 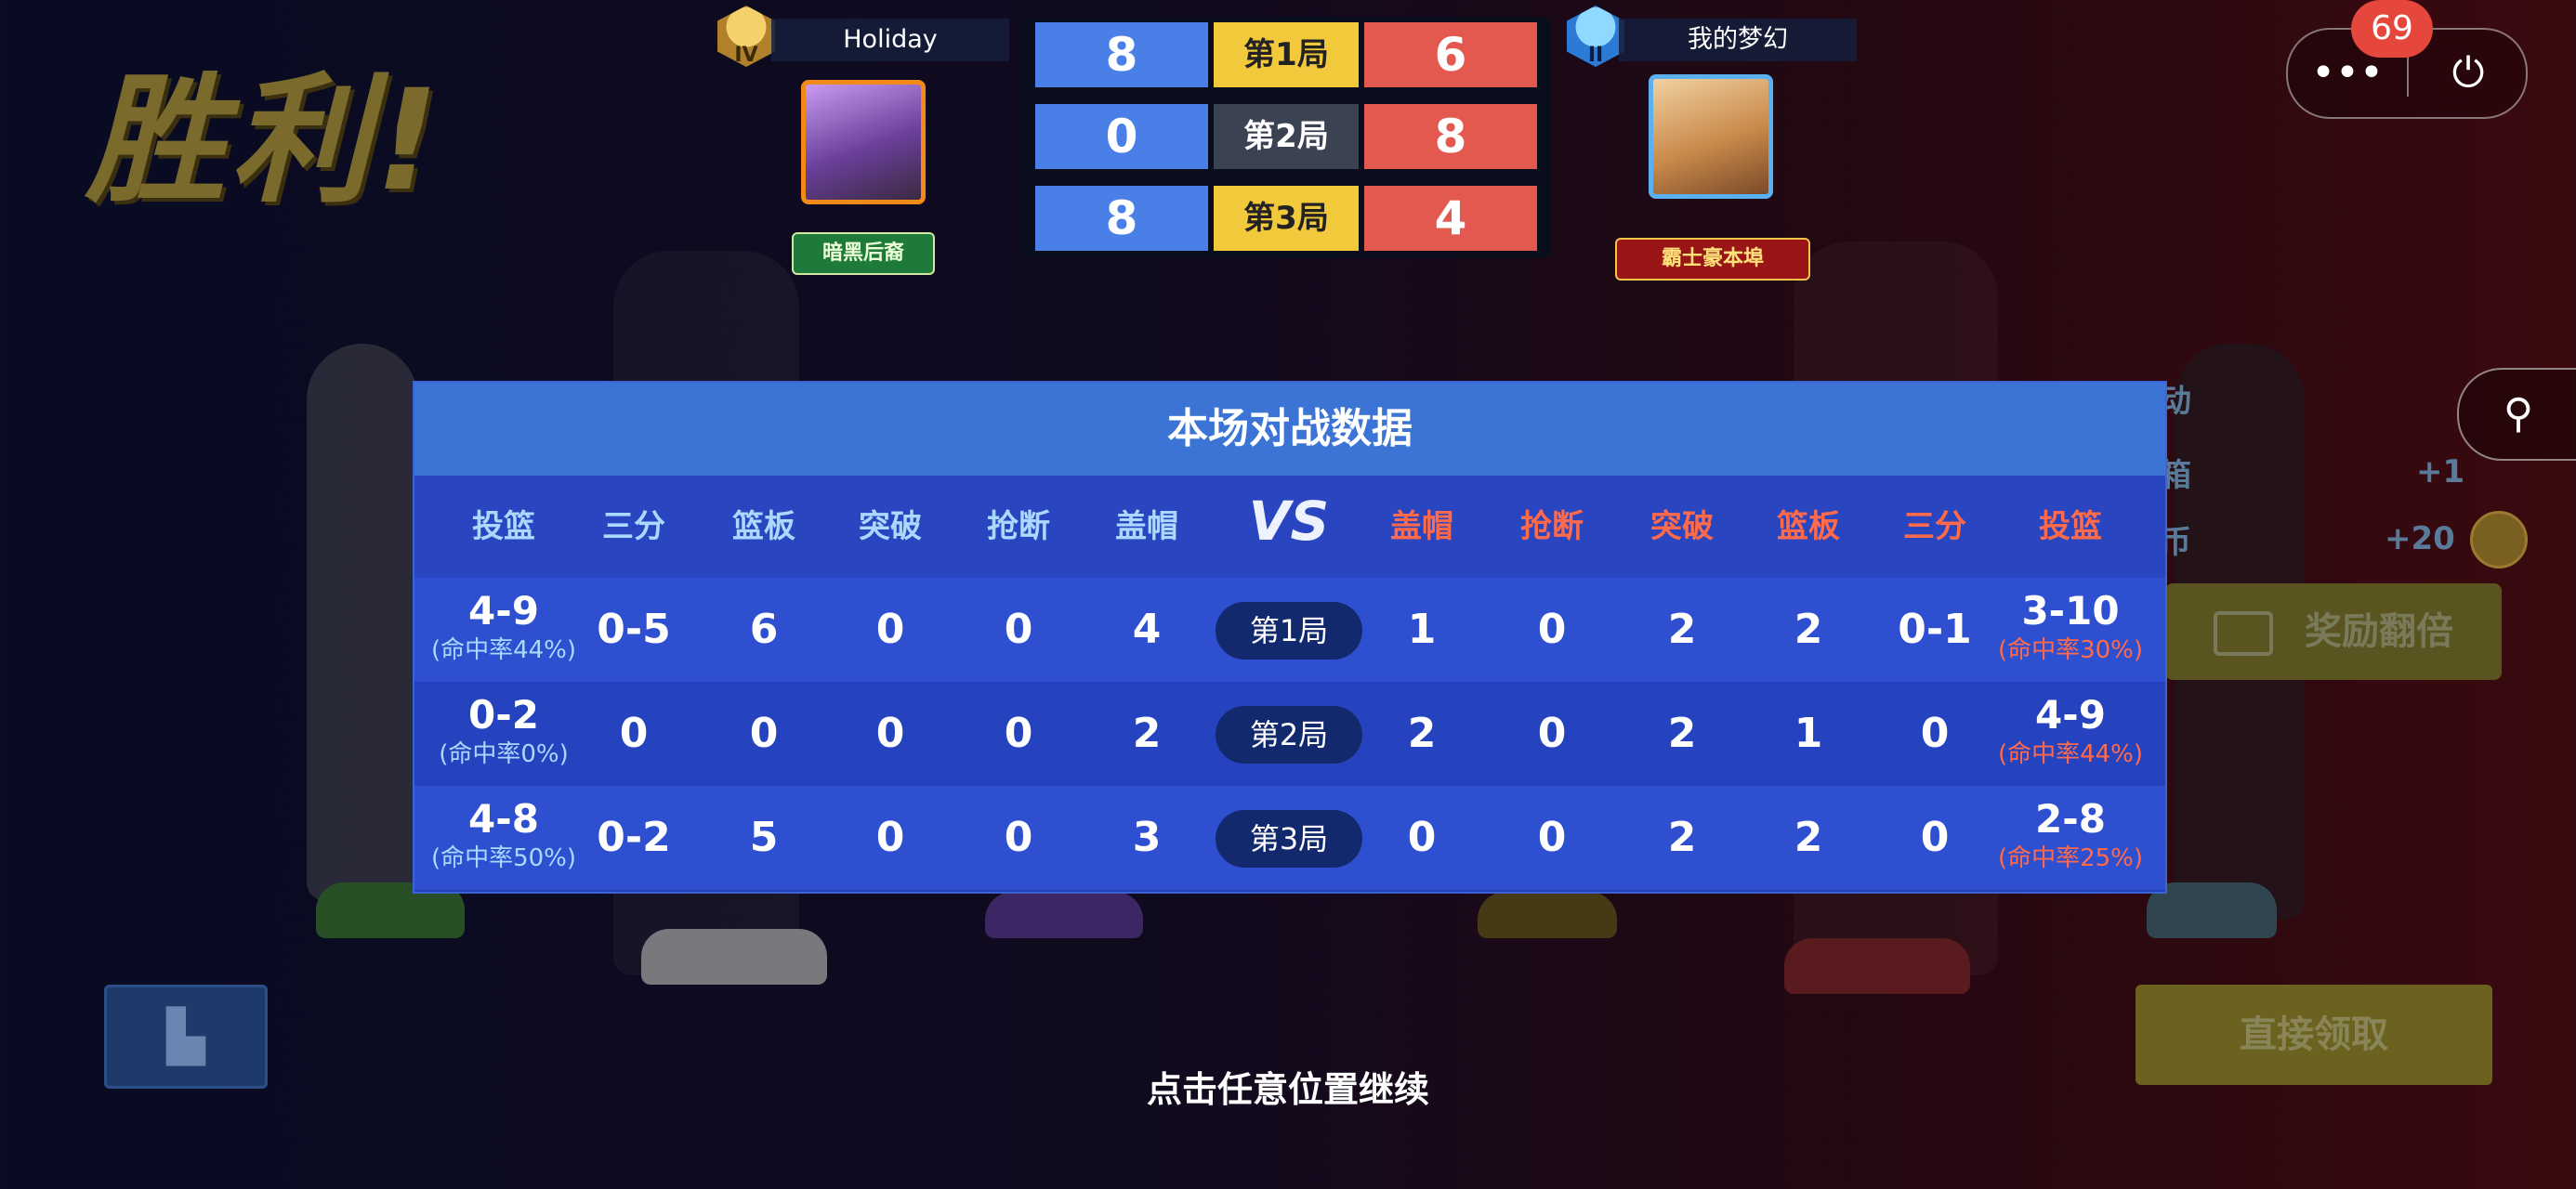 I want to click on left-title-badge: 暗黑后裔, so click(x=863, y=253).